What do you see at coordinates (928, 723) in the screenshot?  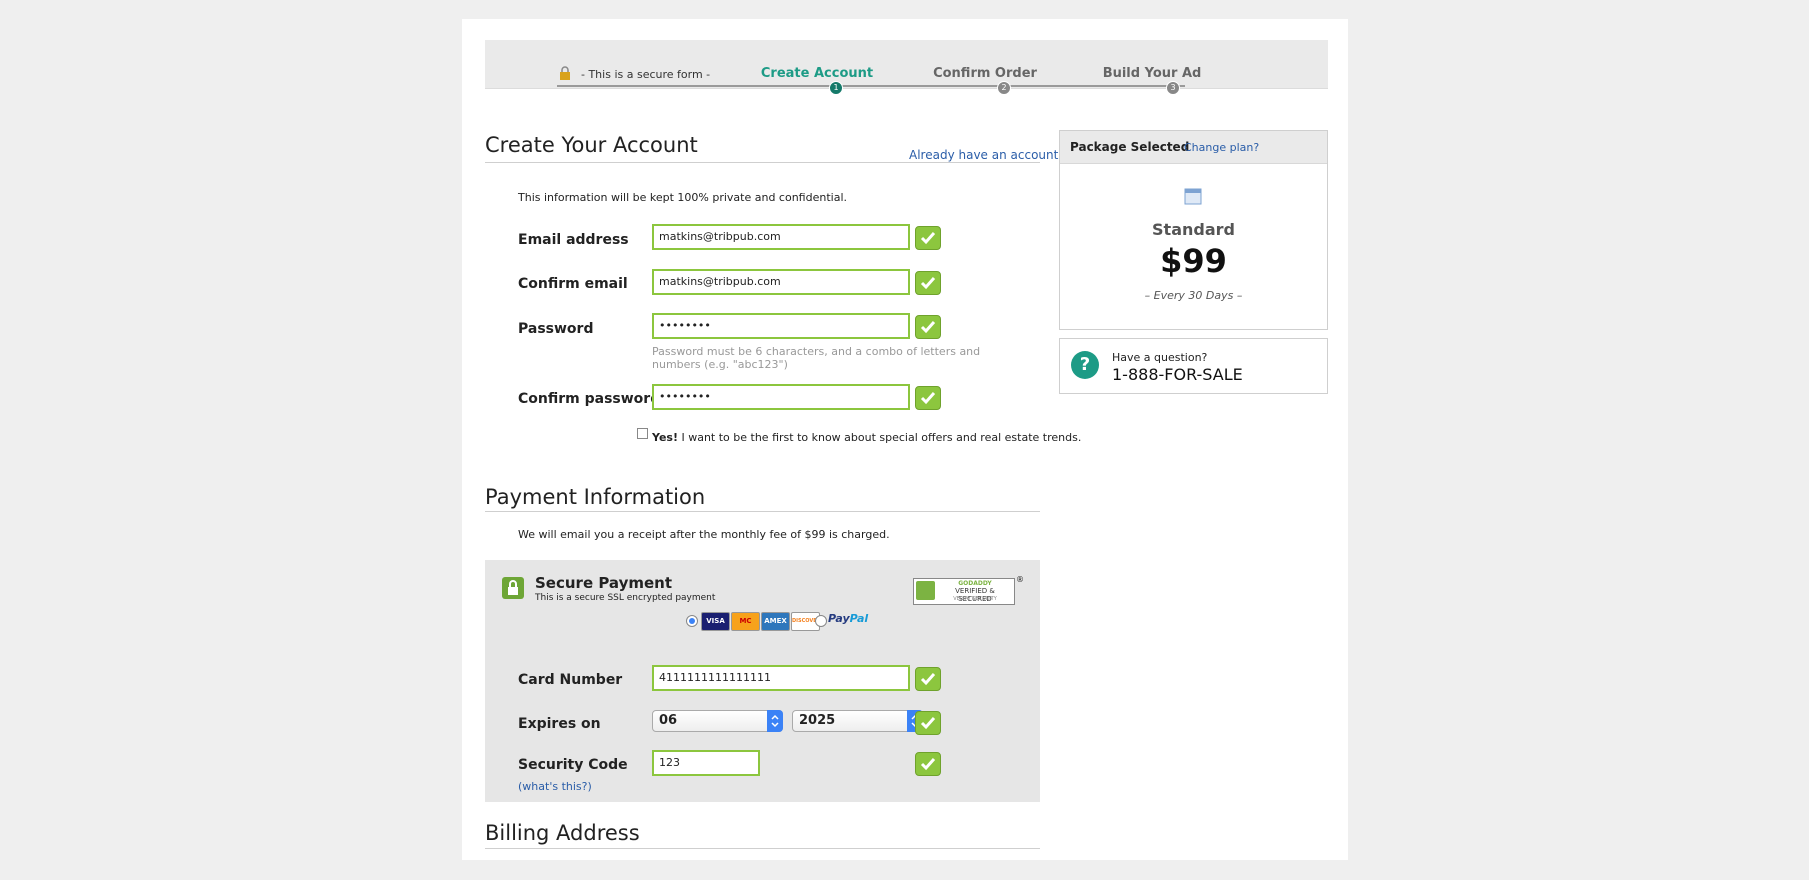 I see `expires-valid-check-icon` at bounding box center [928, 723].